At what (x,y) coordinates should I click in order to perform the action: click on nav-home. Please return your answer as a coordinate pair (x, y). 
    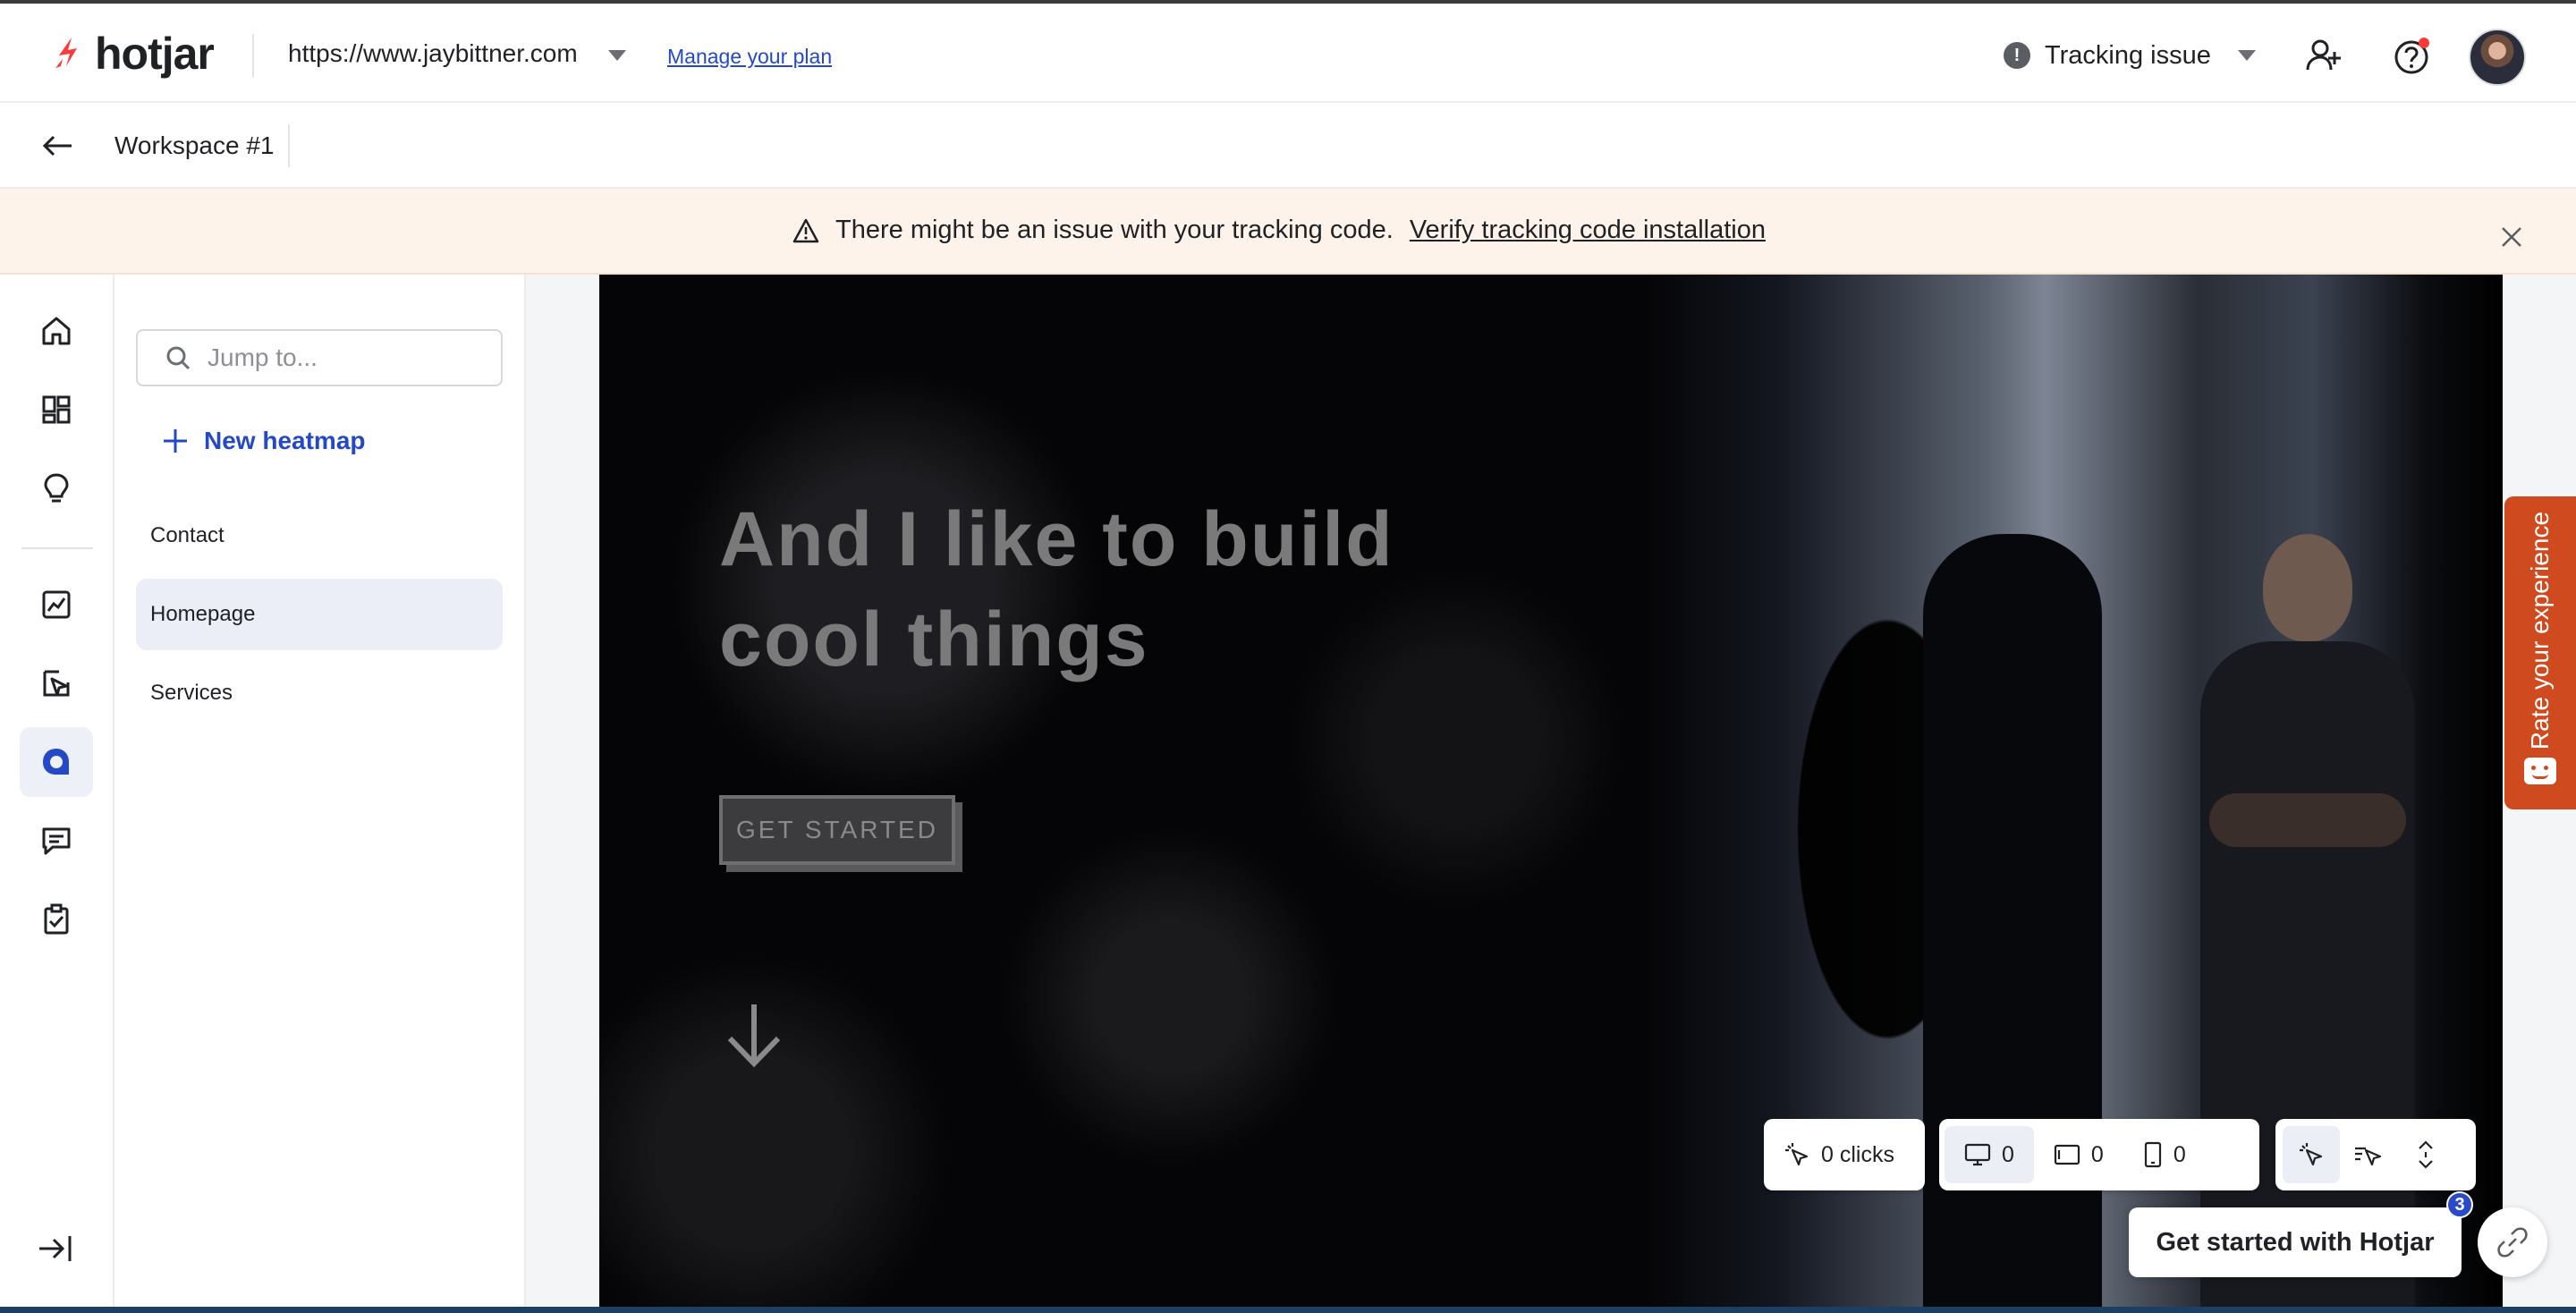
    Looking at the image, I should click on (56, 331).